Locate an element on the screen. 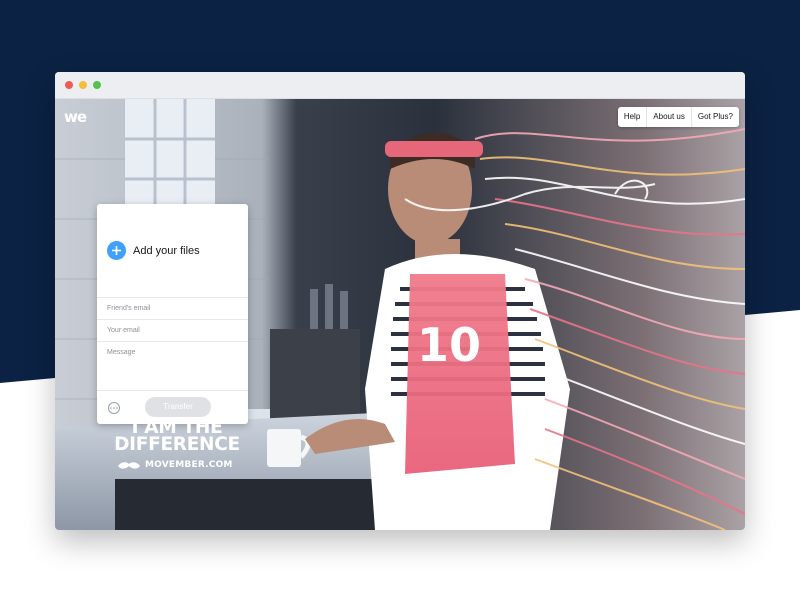 This screenshot has width=800, height=600. plus-circle-icon is located at coordinates (116, 250).